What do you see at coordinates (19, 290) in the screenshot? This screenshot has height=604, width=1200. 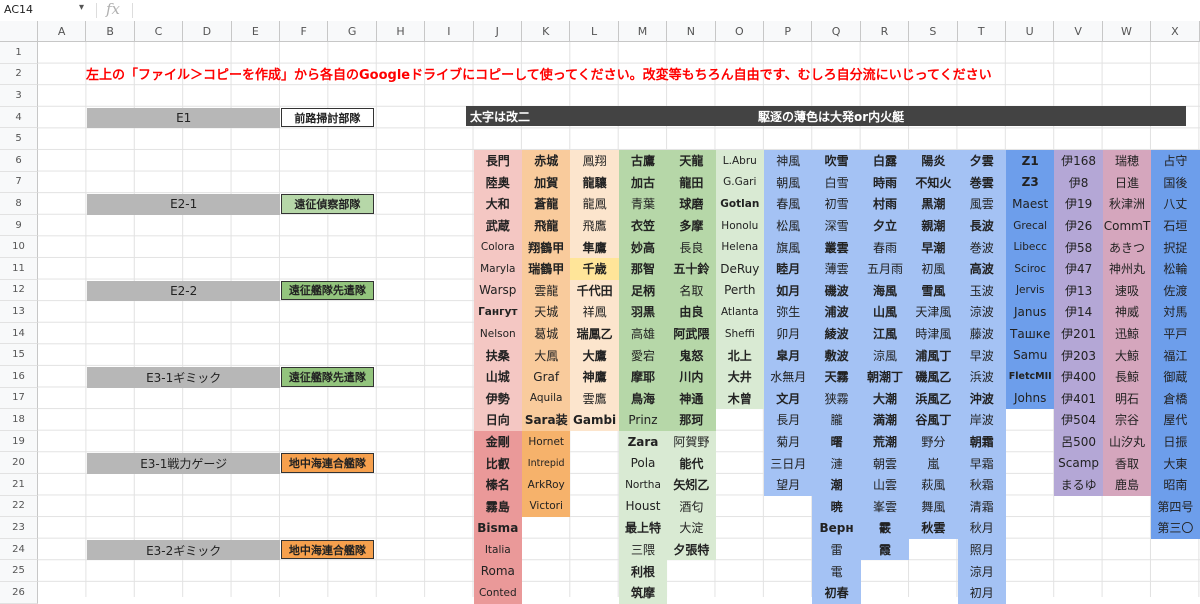 I see `row-header-12: 12` at bounding box center [19, 290].